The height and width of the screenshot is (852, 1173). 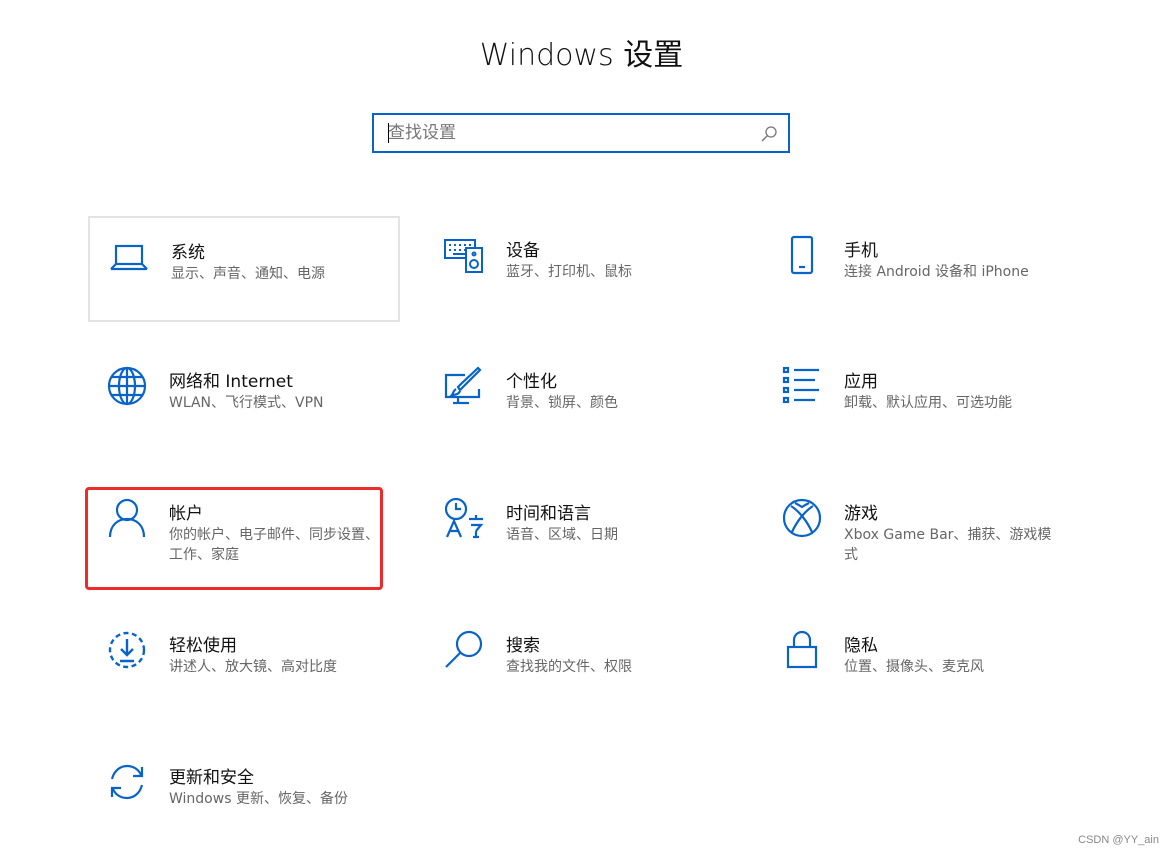 I want to click on tile-description: 你的帐户、电子邮件、同步设置、工作、家庭, so click(x=274, y=545).